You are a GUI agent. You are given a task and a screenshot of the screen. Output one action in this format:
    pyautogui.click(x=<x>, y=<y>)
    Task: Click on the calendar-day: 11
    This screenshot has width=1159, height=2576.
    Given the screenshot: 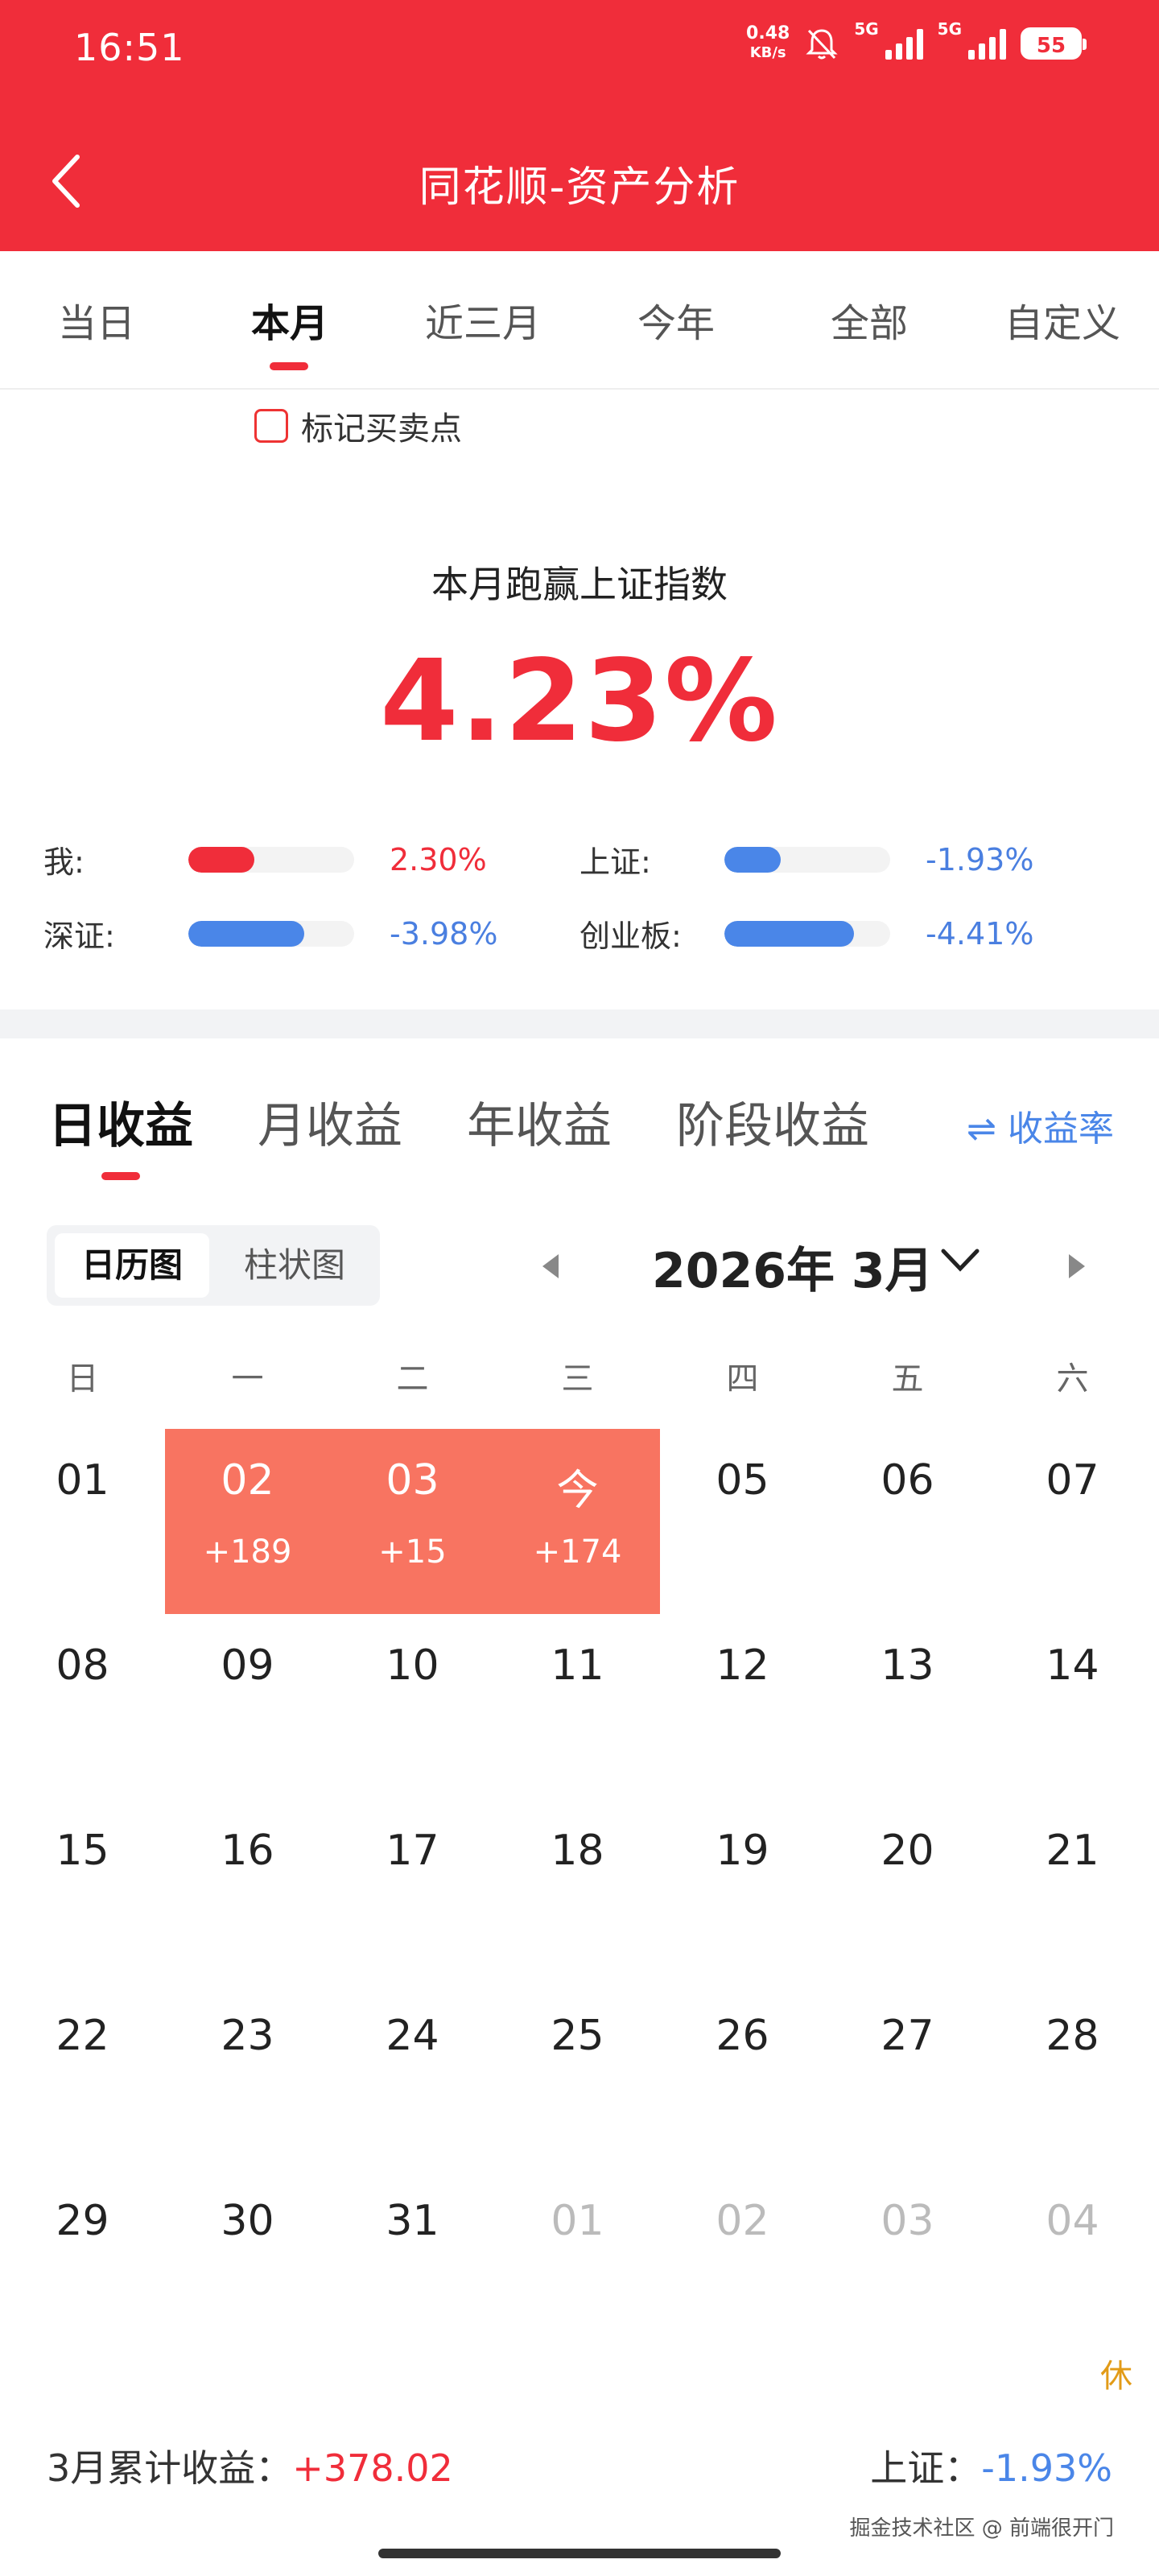 What is the action you would take?
    pyautogui.click(x=577, y=1706)
    